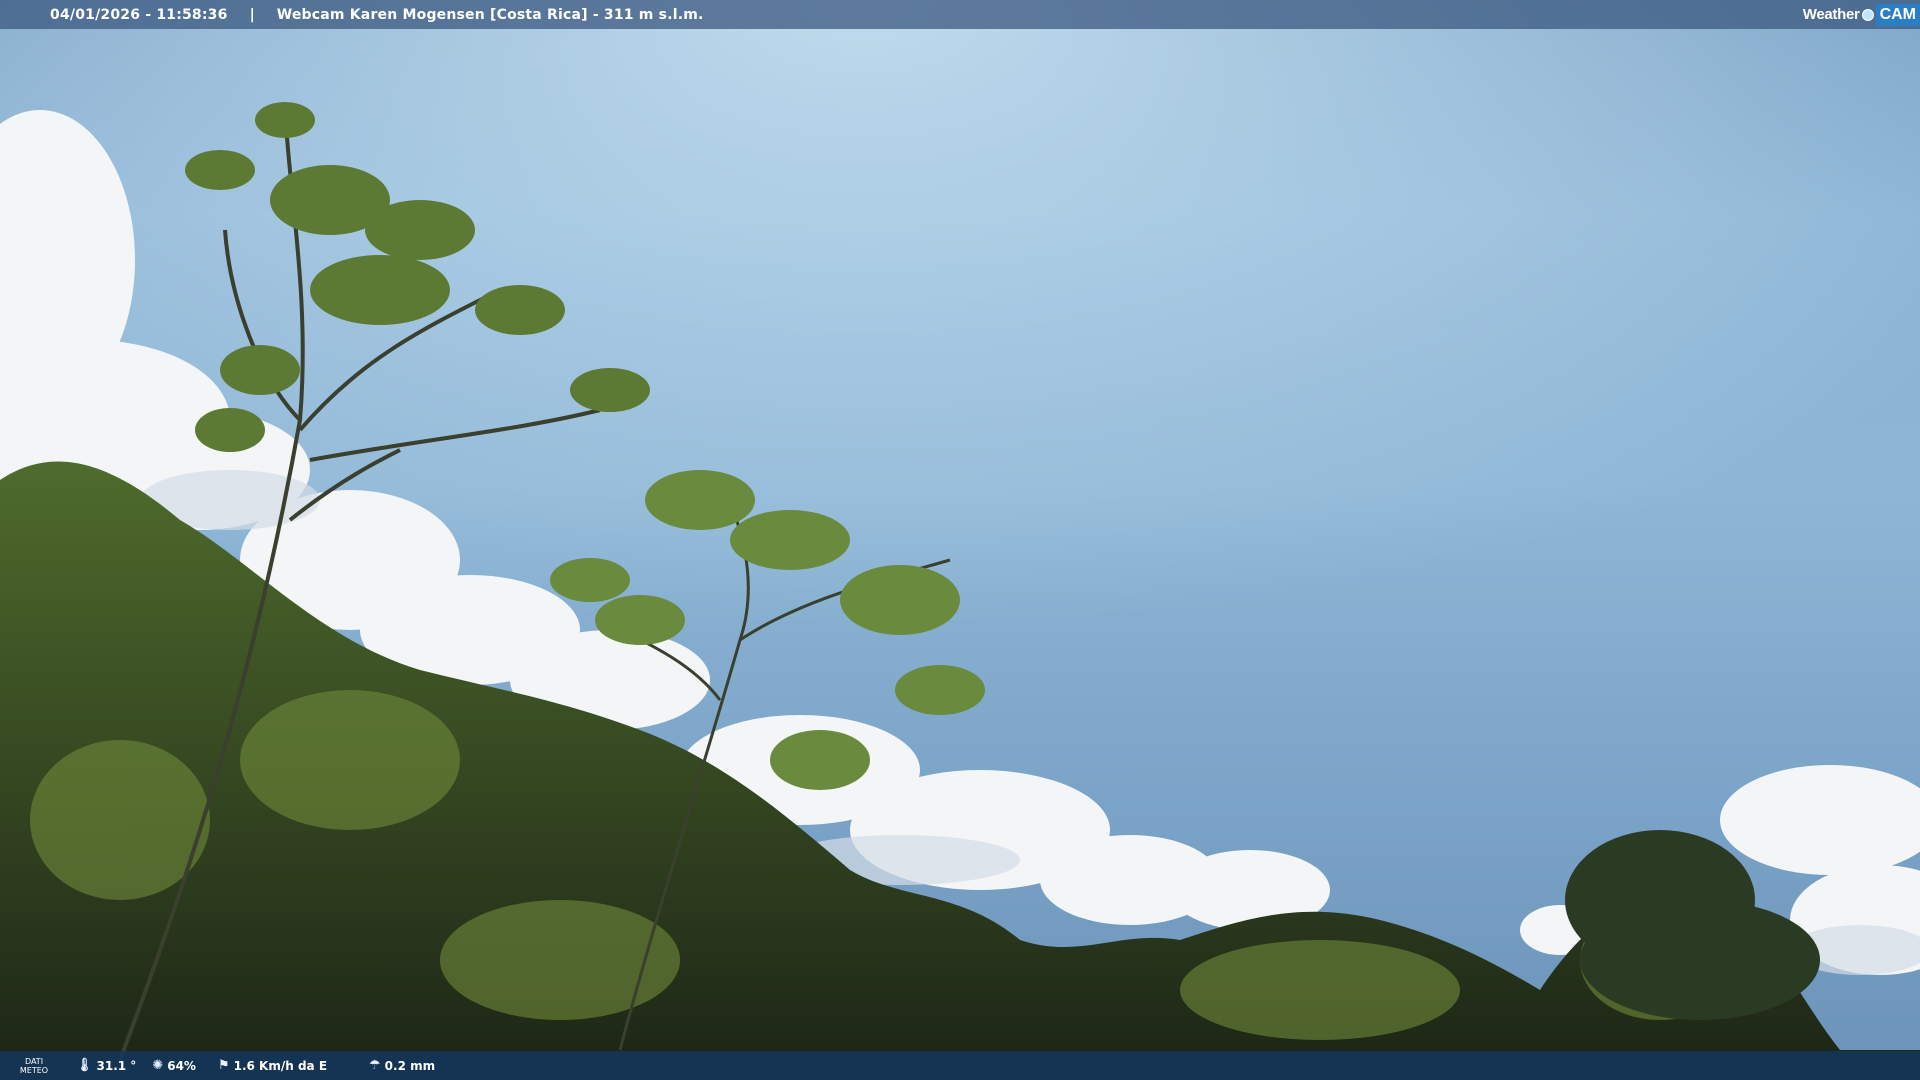 This screenshot has width=1920, height=1080. What do you see at coordinates (139, 14) in the screenshot?
I see `timestamp: 04/01/2026 - 11:58:36` at bounding box center [139, 14].